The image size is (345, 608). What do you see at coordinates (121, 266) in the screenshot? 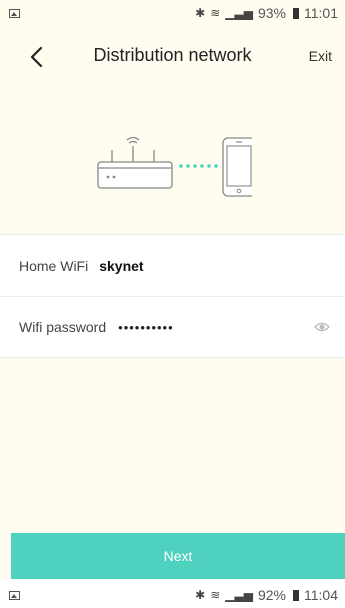
I see `wifi-name-field: skynet` at bounding box center [121, 266].